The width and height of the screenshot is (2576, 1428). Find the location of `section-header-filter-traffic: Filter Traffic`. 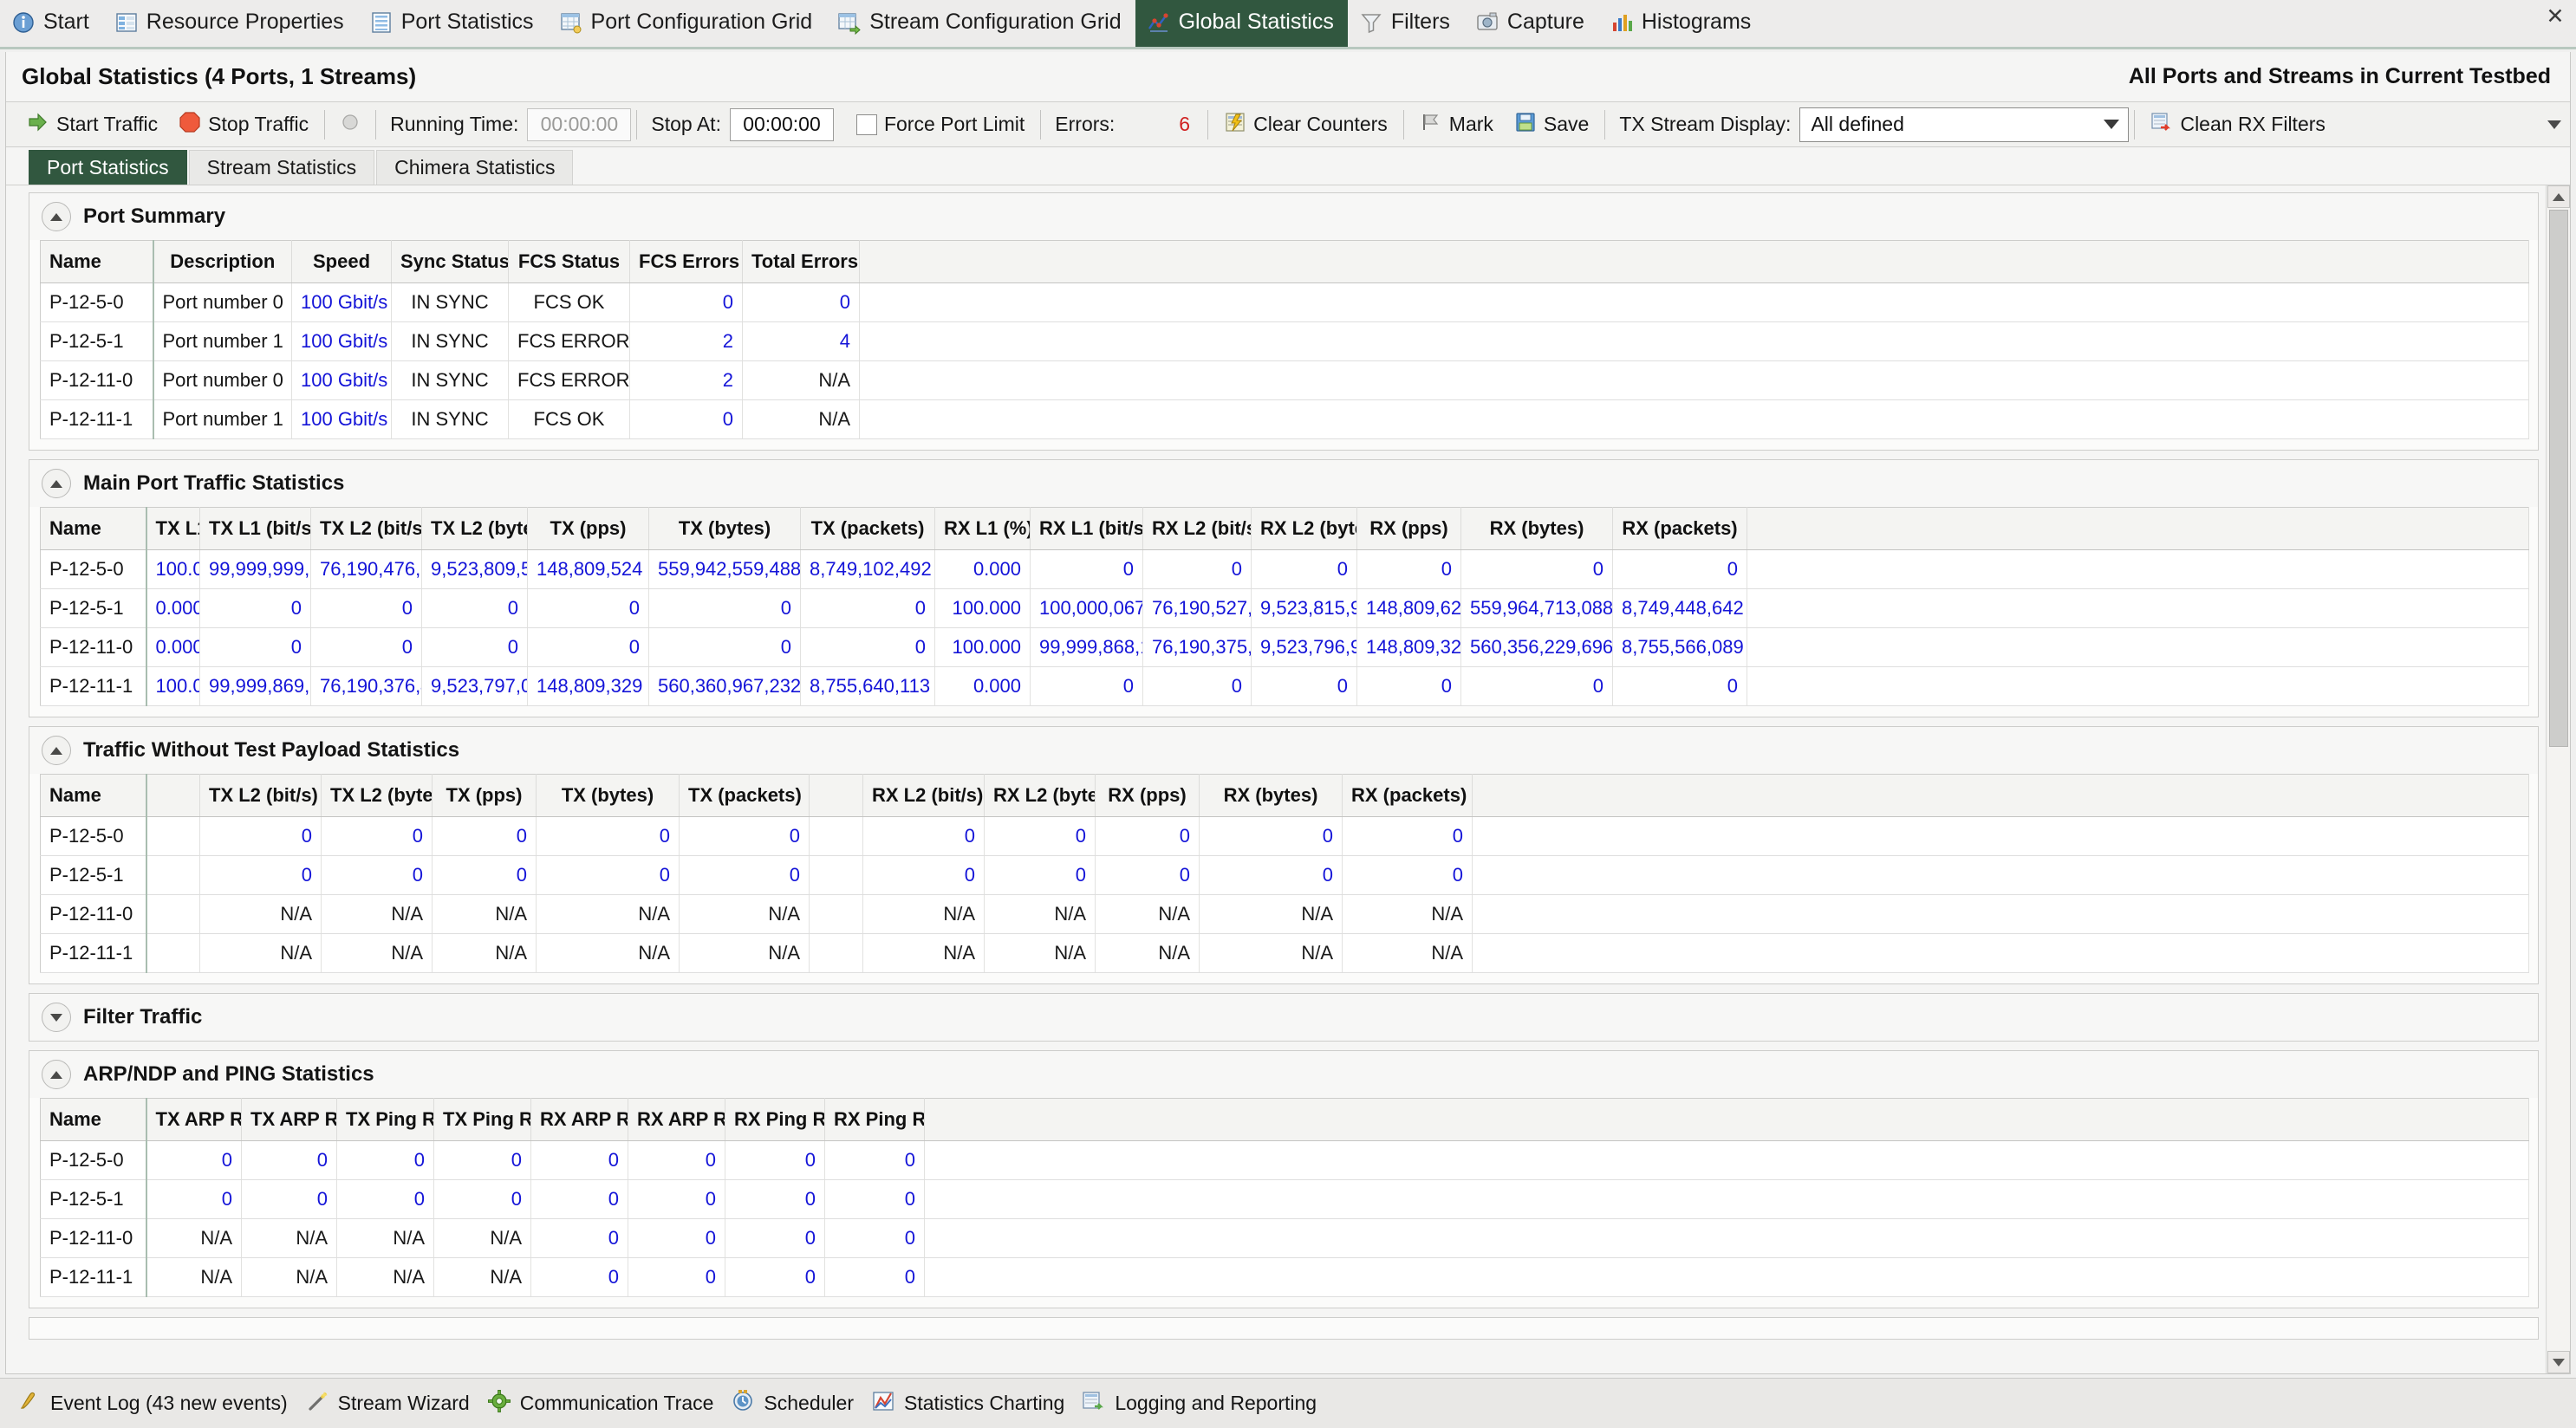

section-header-filter-traffic: Filter Traffic is located at coordinates (1283, 1017).